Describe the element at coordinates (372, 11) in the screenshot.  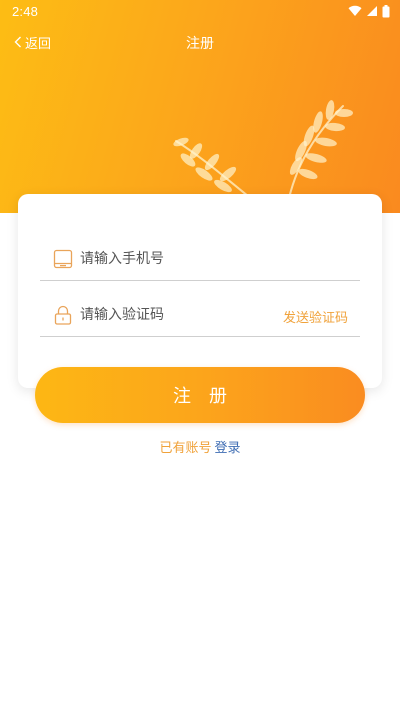
I see `signal-icon` at that location.